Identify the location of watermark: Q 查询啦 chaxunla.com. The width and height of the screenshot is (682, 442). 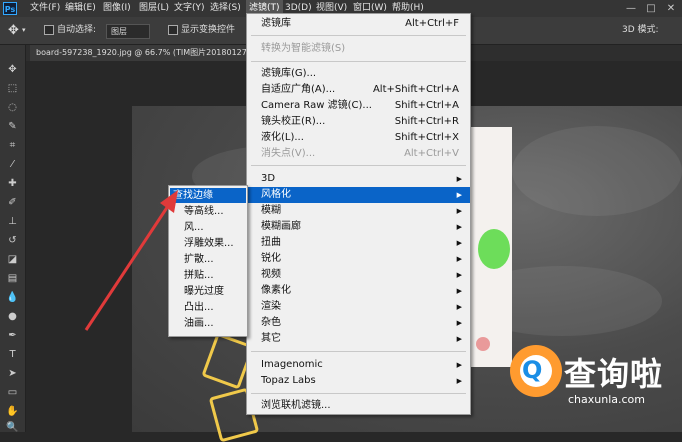
(592, 377).